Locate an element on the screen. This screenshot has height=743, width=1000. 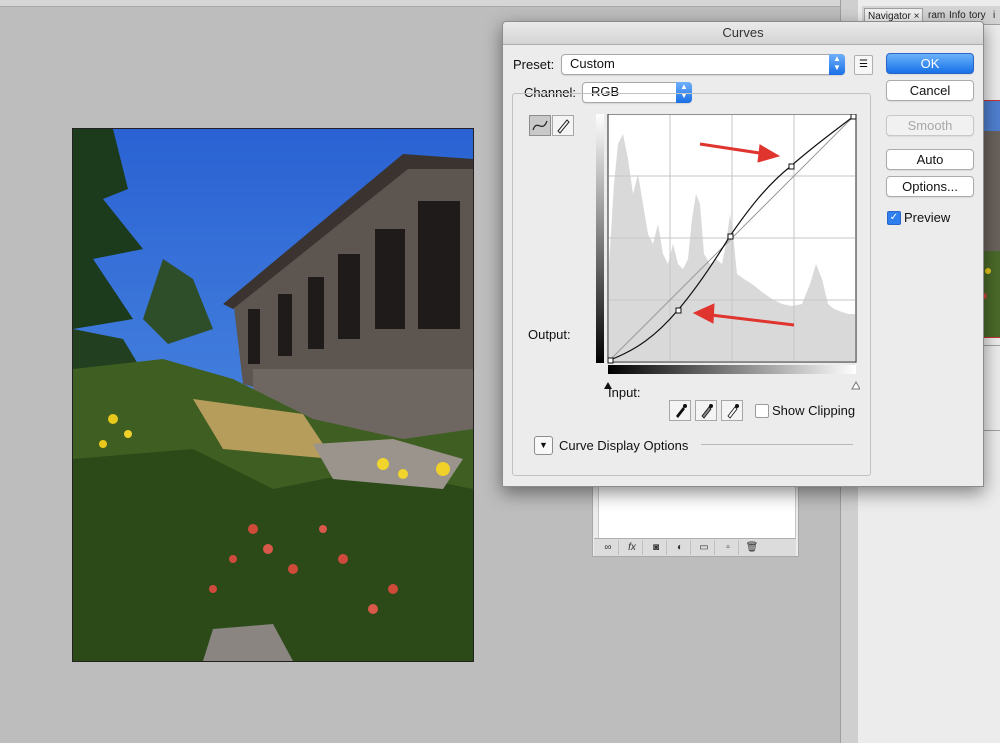
pencil-icon is located at coordinates (563, 125).